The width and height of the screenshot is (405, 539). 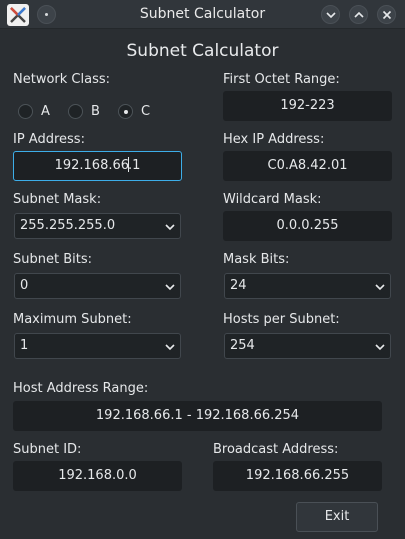 I want to click on minimize-button, so click(x=330, y=14).